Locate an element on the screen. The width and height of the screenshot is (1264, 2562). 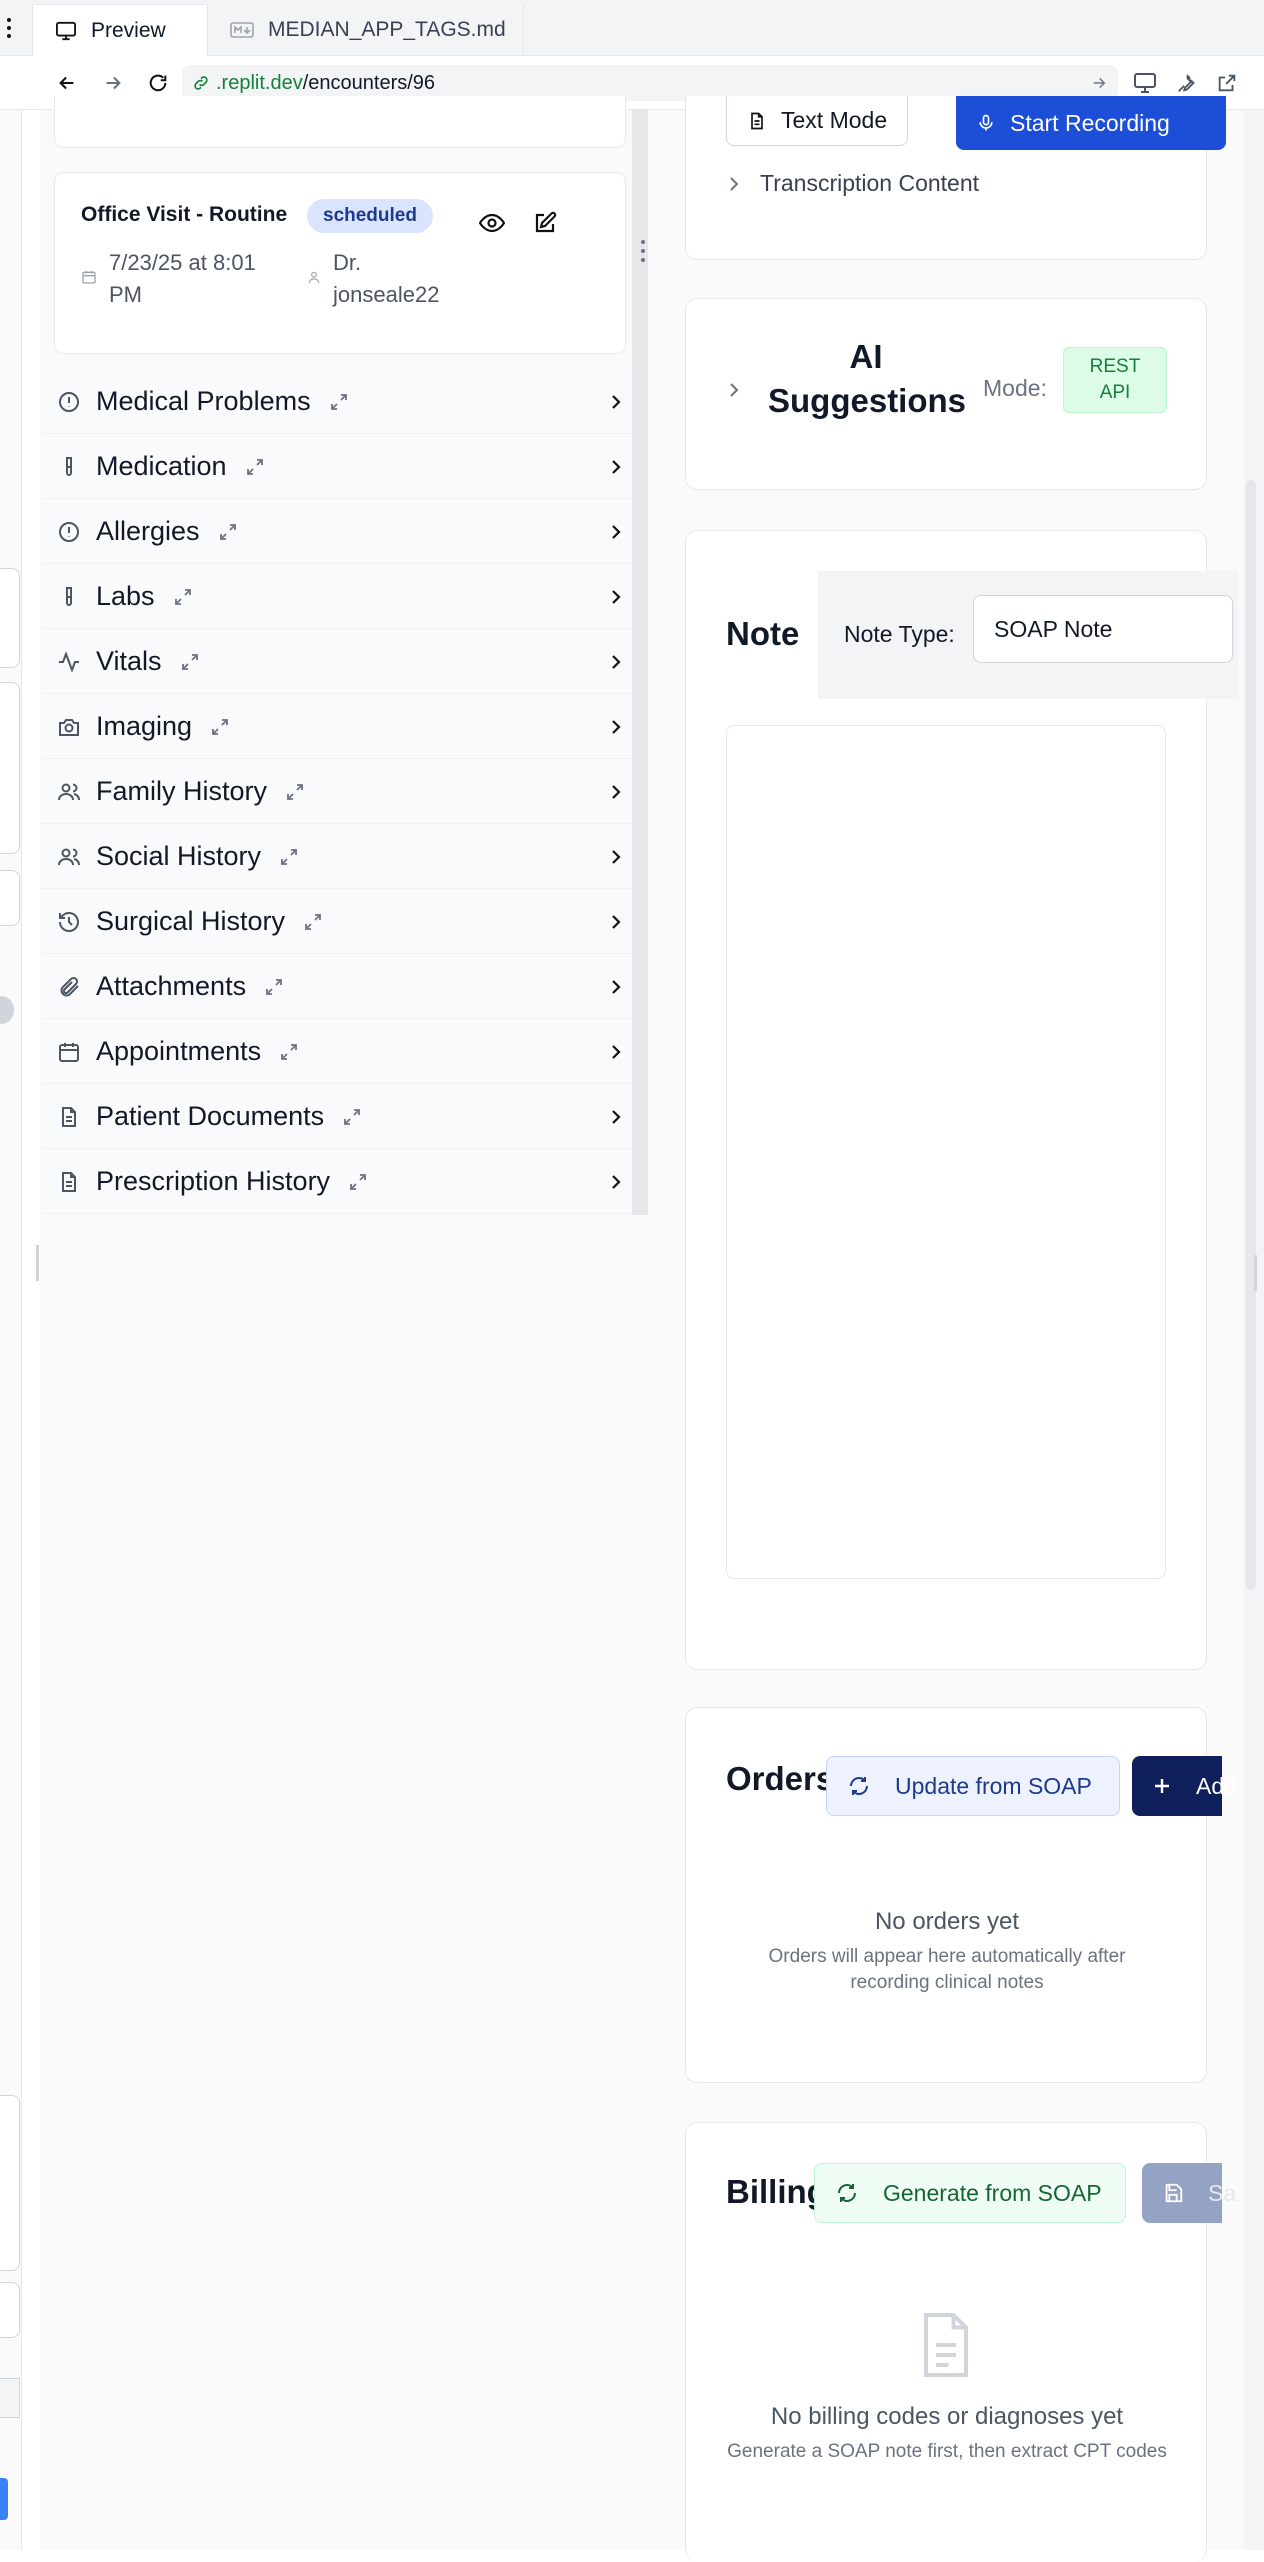
sidebar-item-allergies: Allergies is located at coordinates (337, 532).